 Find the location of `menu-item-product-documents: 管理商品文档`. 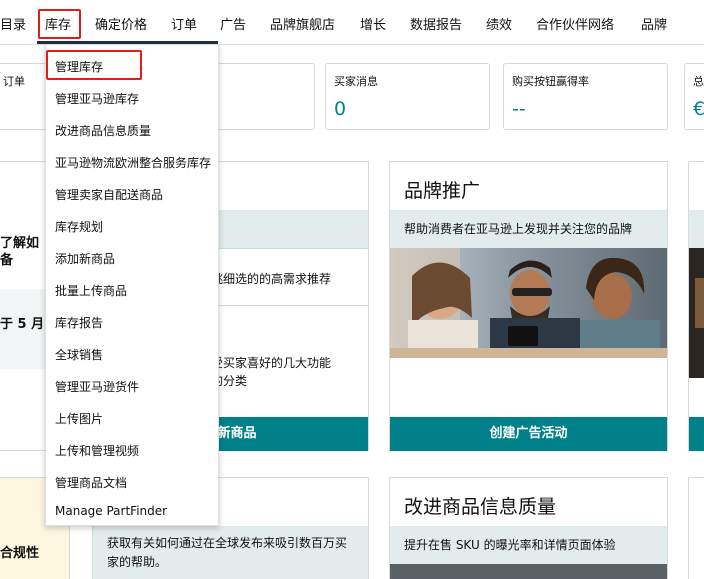

menu-item-product-documents: 管理商品文档 is located at coordinates (91, 482).